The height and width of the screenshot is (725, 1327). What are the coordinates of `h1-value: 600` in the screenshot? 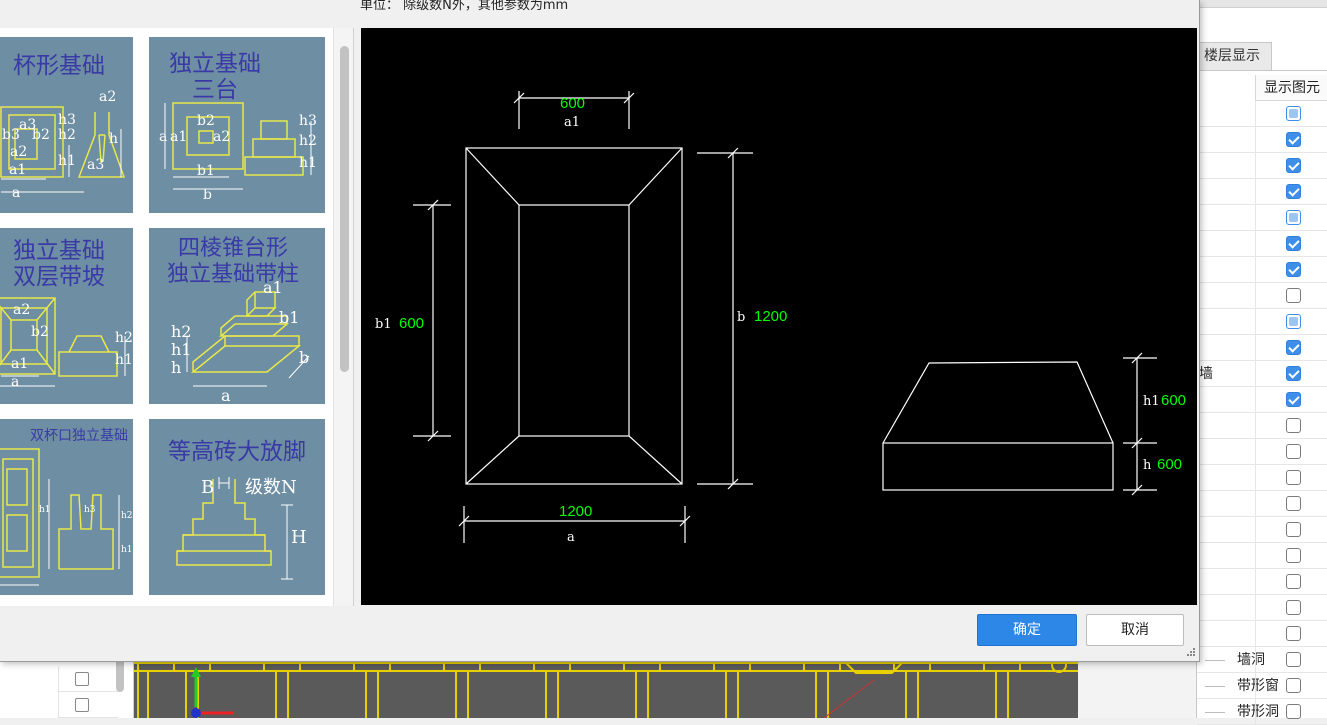 It's located at (1174, 400).